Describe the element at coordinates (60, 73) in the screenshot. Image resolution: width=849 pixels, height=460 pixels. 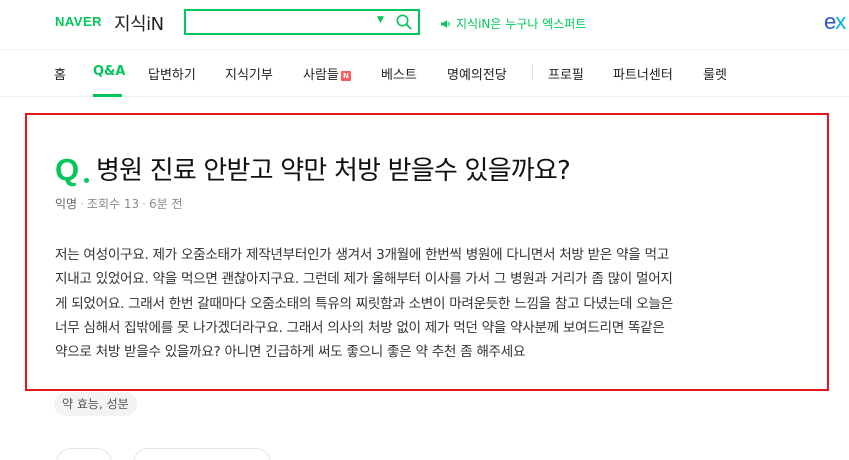
I see `nav-item-home: 홈` at that location.